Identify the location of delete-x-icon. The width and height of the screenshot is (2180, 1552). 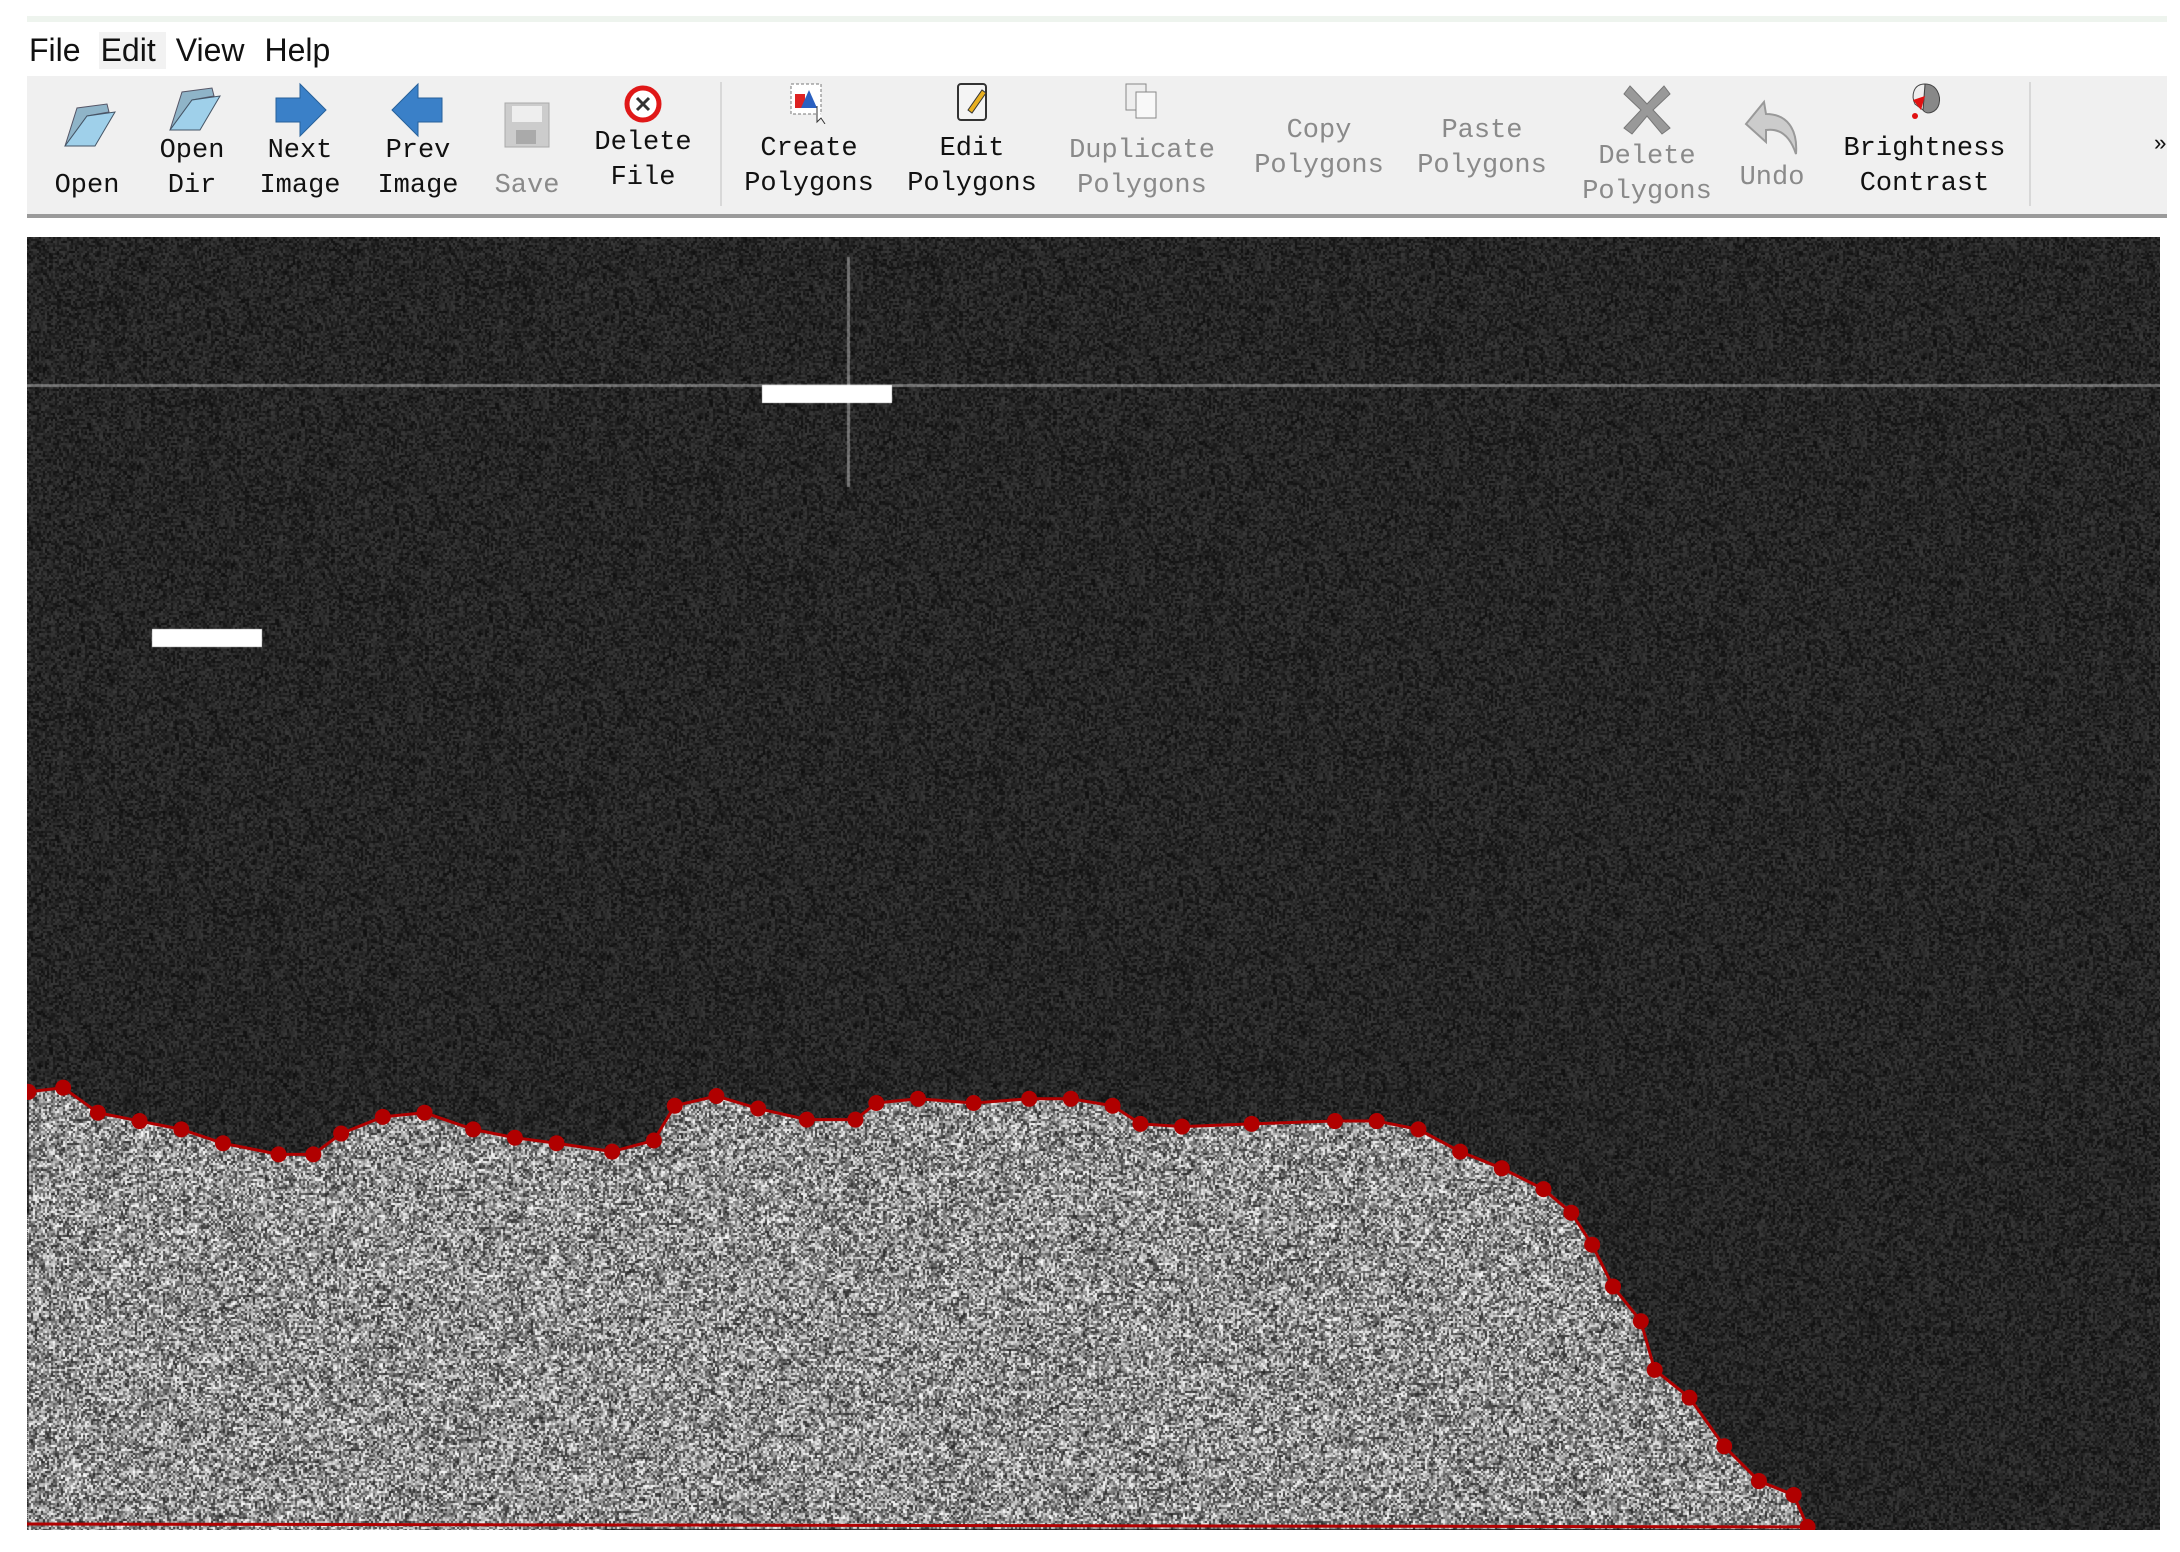
(1647, 110).